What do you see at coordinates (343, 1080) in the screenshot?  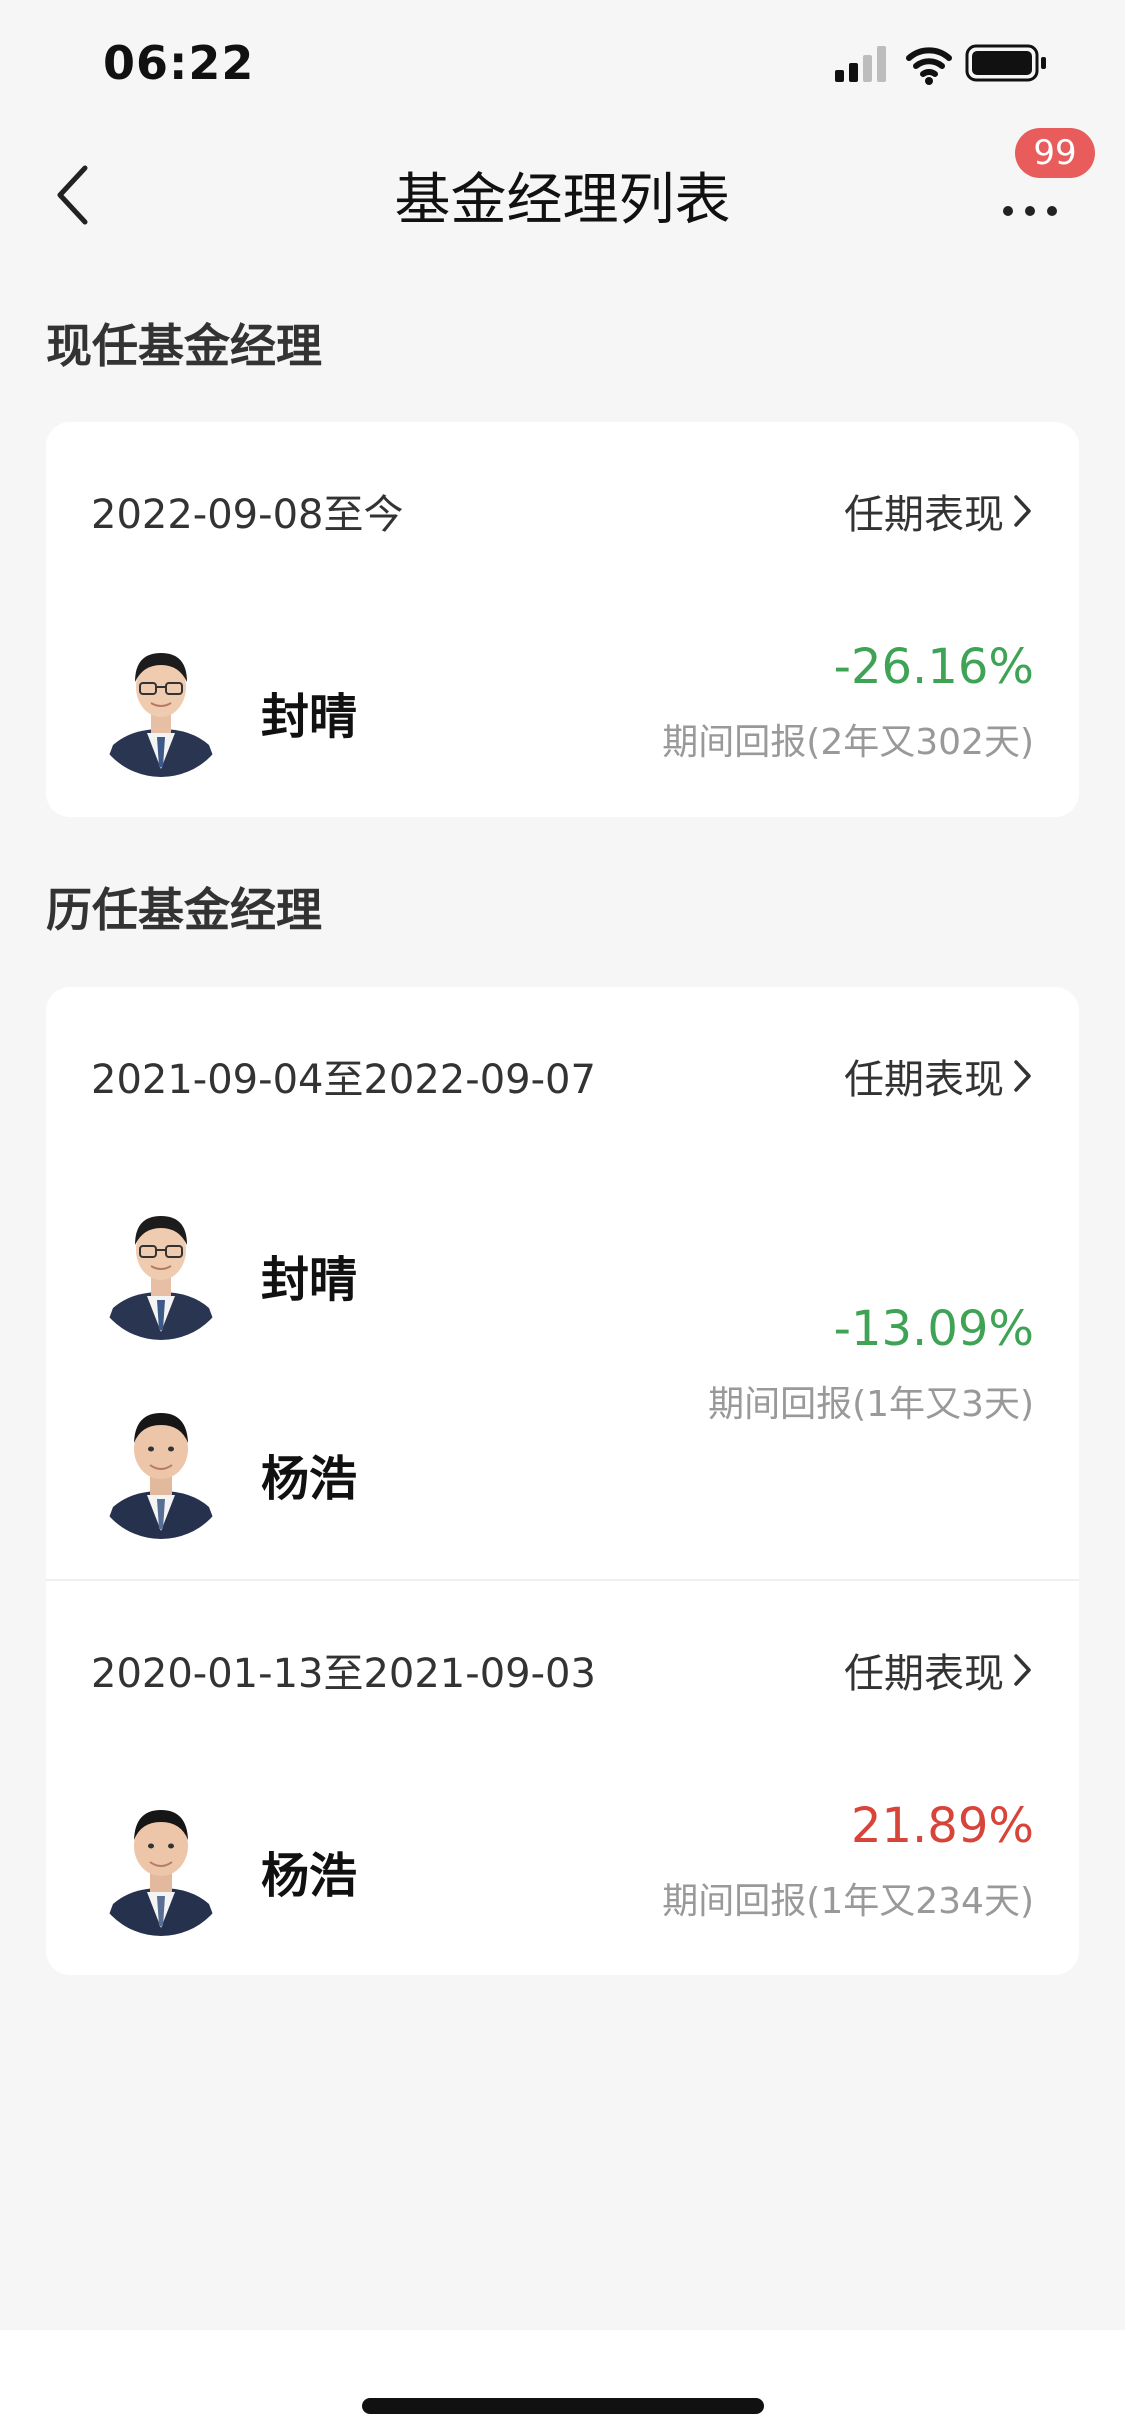 I see `period-date: 2021-09-04至2022-09-07` at bounding box center [343, 1080].